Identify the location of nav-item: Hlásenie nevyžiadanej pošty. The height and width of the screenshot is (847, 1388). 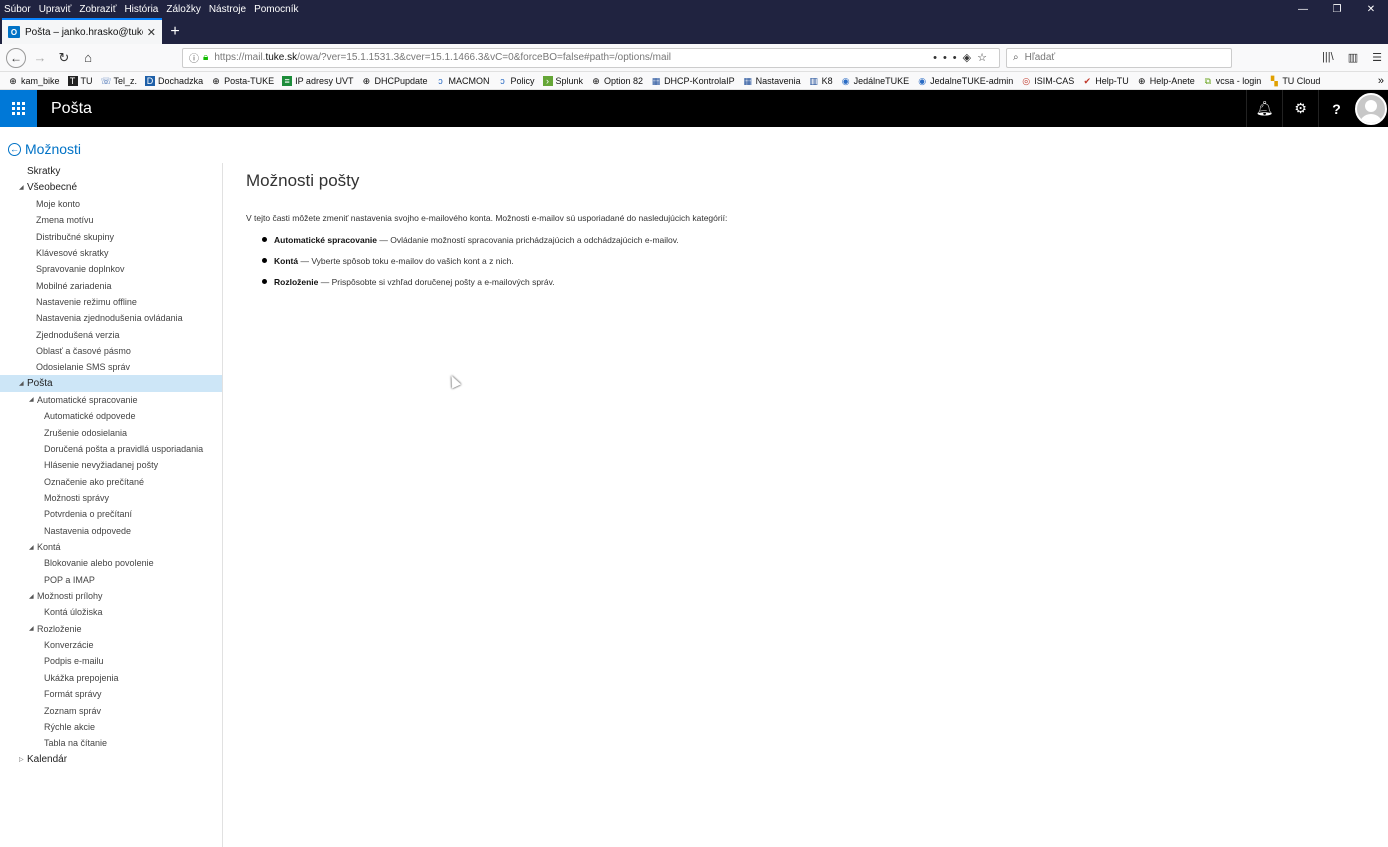
(111, 465).